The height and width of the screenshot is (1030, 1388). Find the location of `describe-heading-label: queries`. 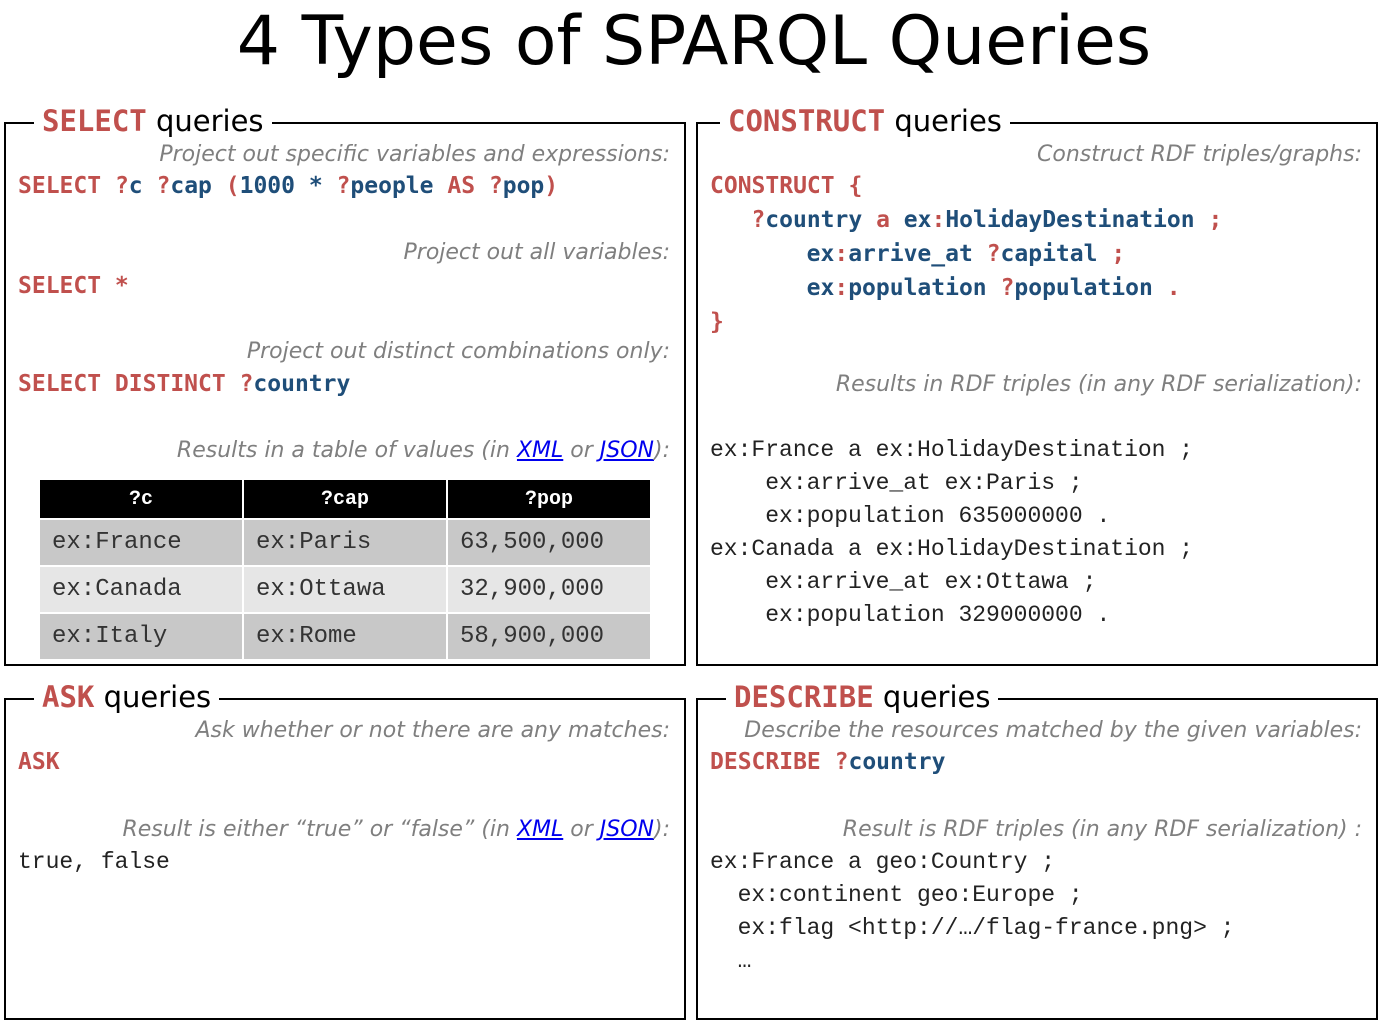

describe-heading-label: queries is located at coordinates (932, 697).